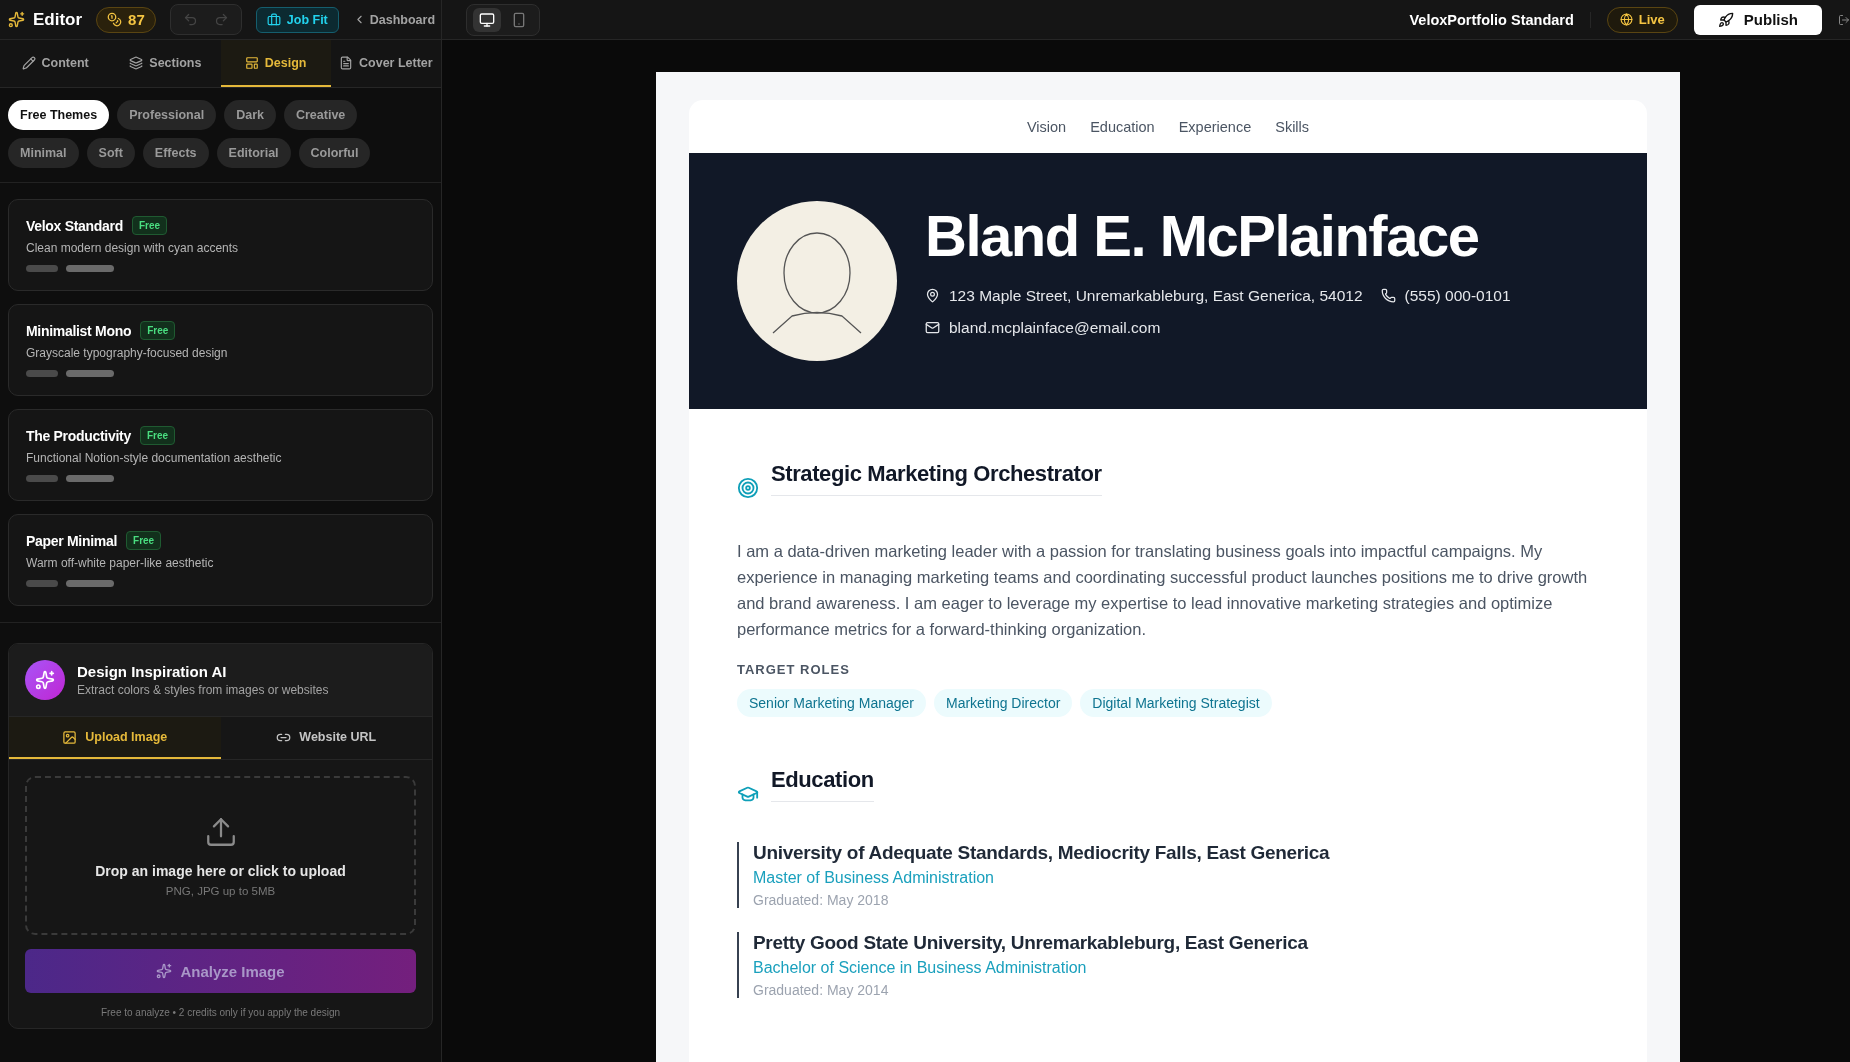 This screenshot has width=1850, height=1062. Describe the element at coordinates (45, 19) in the screenshot. I see `app-title: Editor` at that location.